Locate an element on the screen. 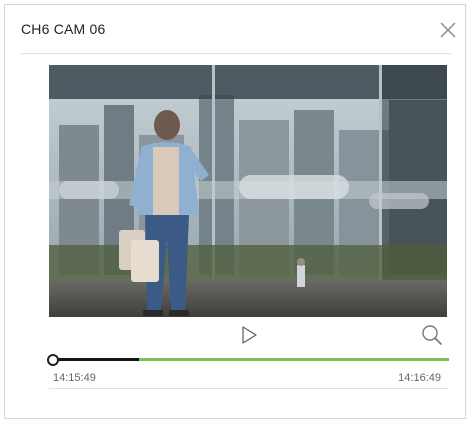 The image size is (469, 422). timeline-slider is located at coordinates (248, 360).